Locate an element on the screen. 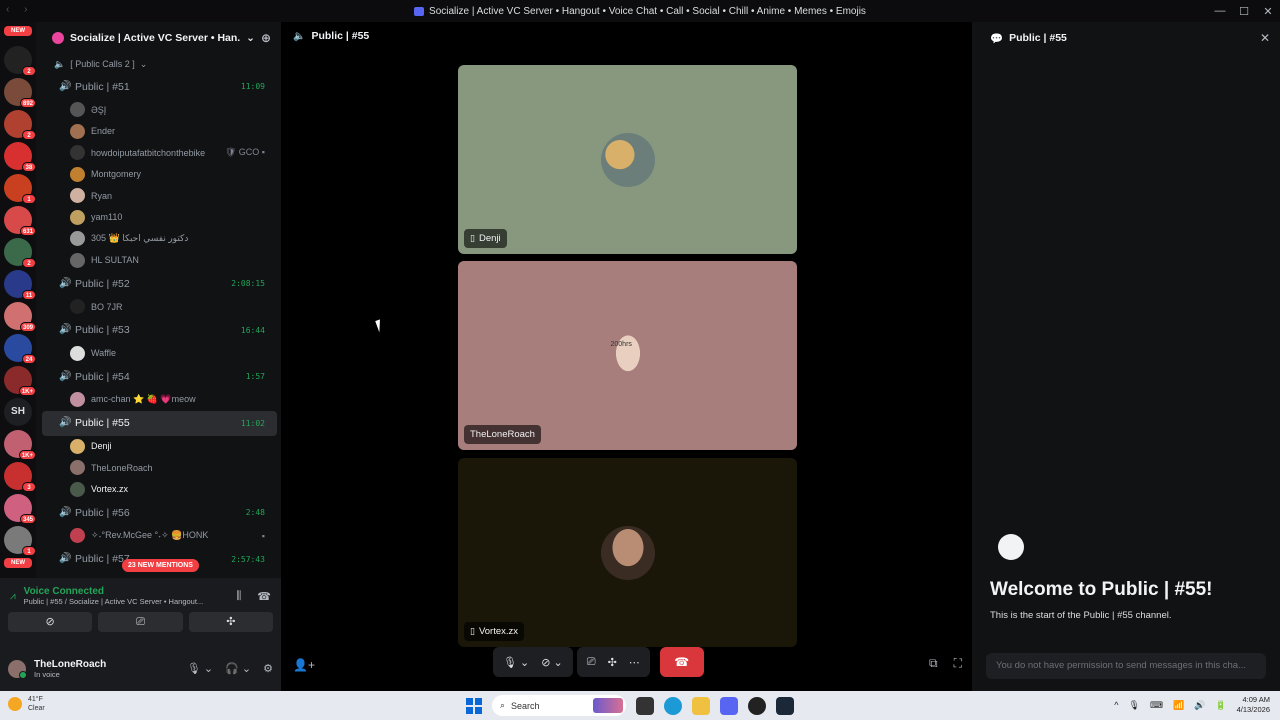  voice-channel: 🔊 Public | #52 2:08:15 is located at coordinates (159, 283).